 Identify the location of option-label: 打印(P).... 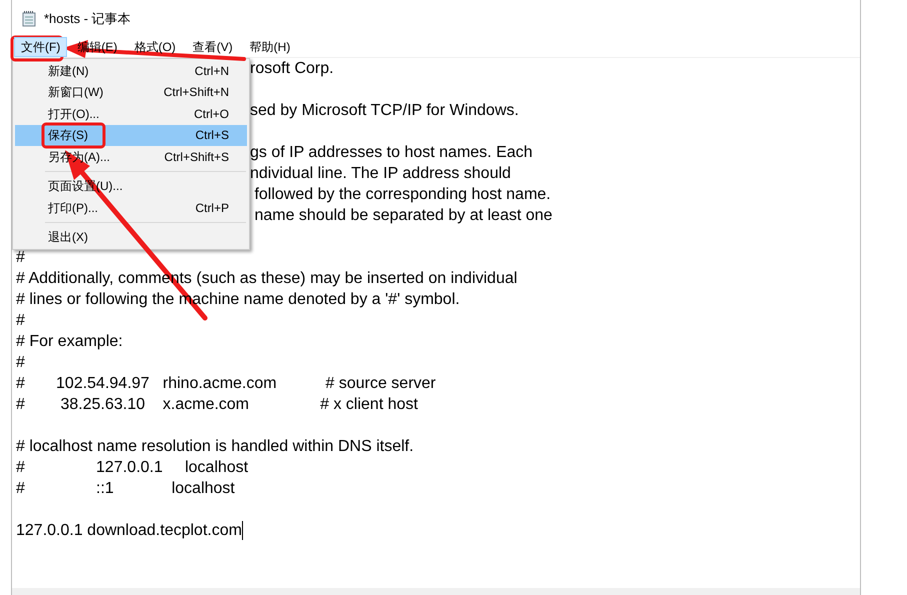
(73, 208).